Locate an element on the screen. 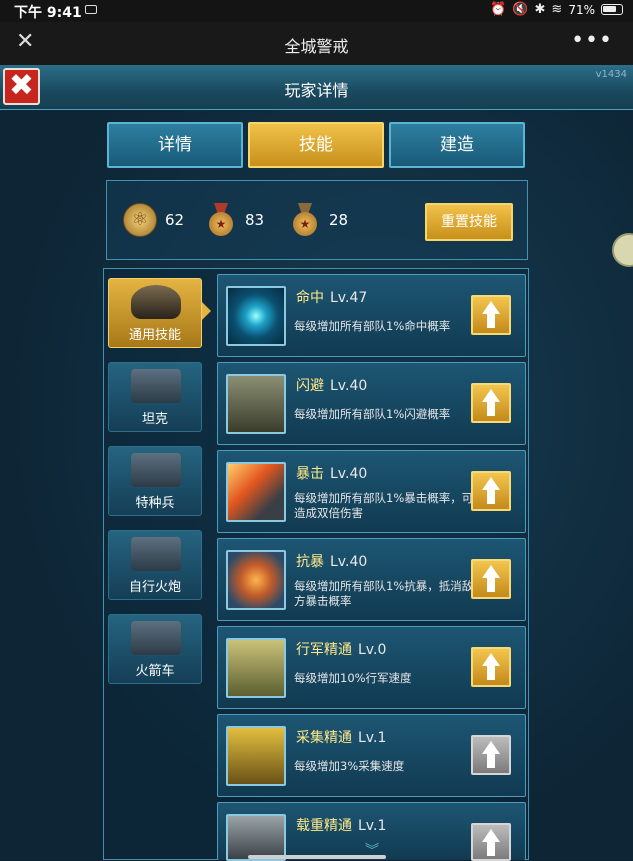 The image size is (633, 861). bulldozer-icon is located at coordinates (256, 756).